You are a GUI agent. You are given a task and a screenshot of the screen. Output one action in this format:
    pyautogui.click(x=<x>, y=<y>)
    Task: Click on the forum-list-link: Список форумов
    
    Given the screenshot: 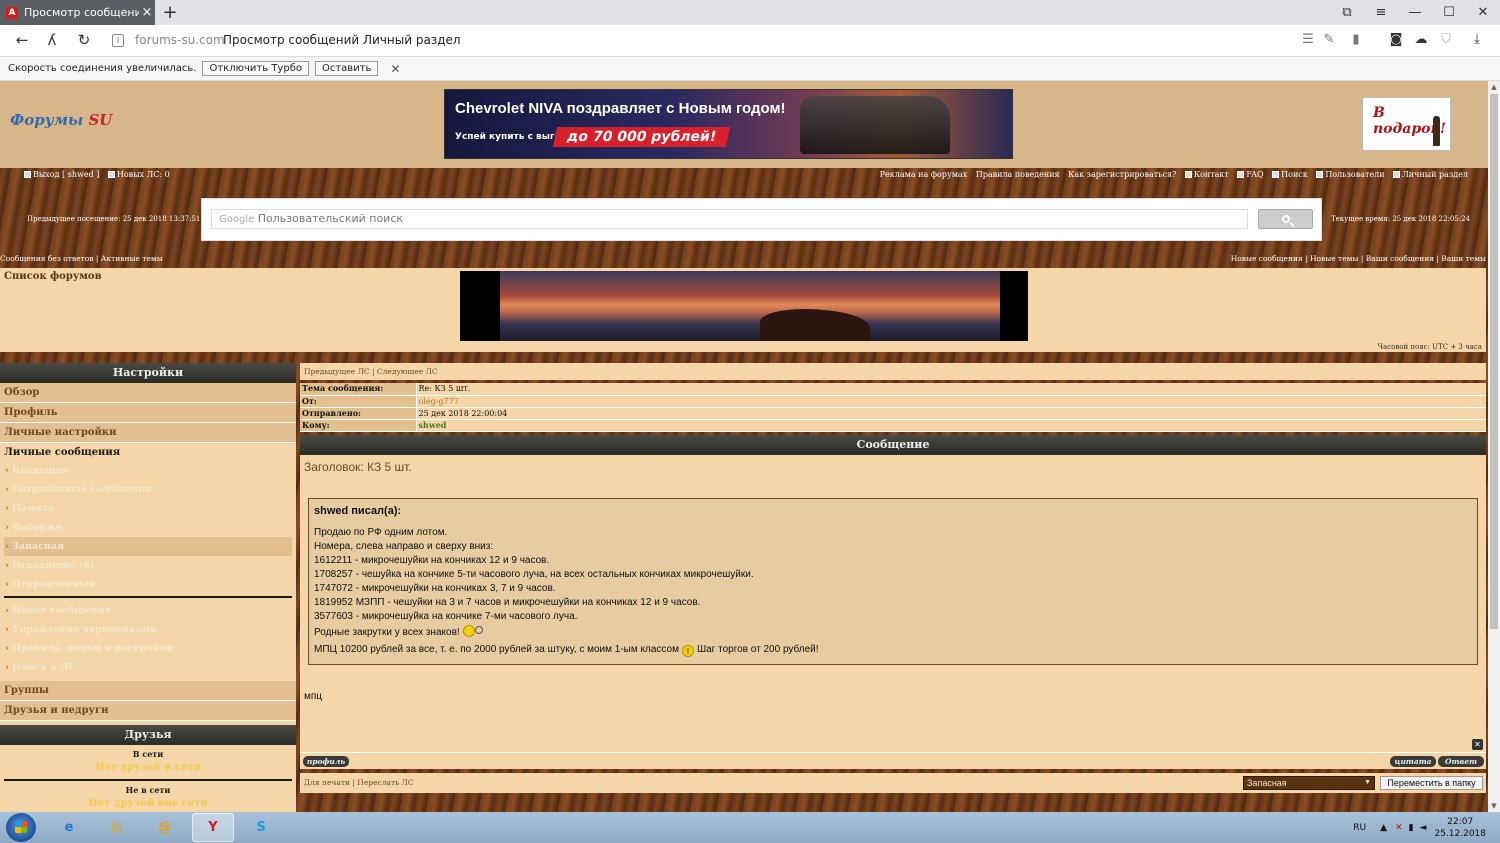 What is the action you would take?
    pyautogui.click(x=53, y=276)
    